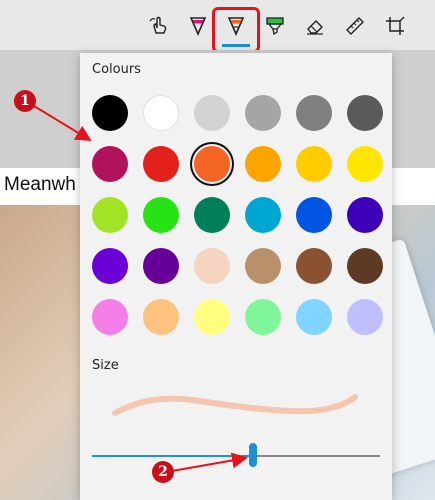  I want to click on ballpoint-pen-icon, so click(198, 26).